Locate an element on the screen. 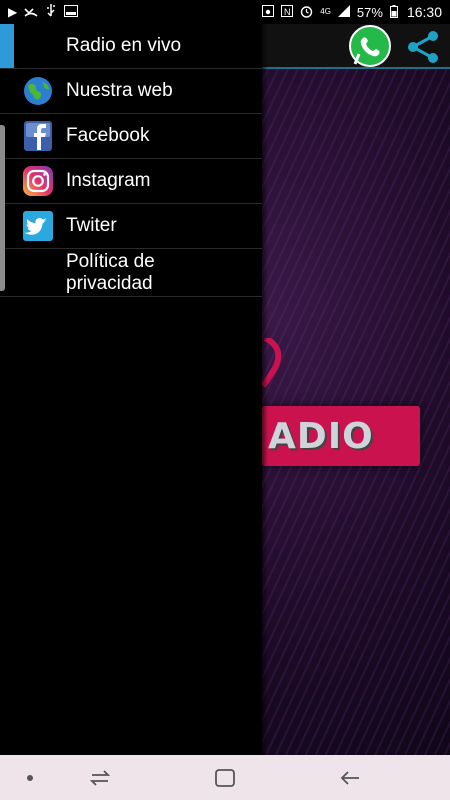 The image size is (450, 800). menu-item-nuestra-web: Nuestra web is located at coordinates (131, 91).